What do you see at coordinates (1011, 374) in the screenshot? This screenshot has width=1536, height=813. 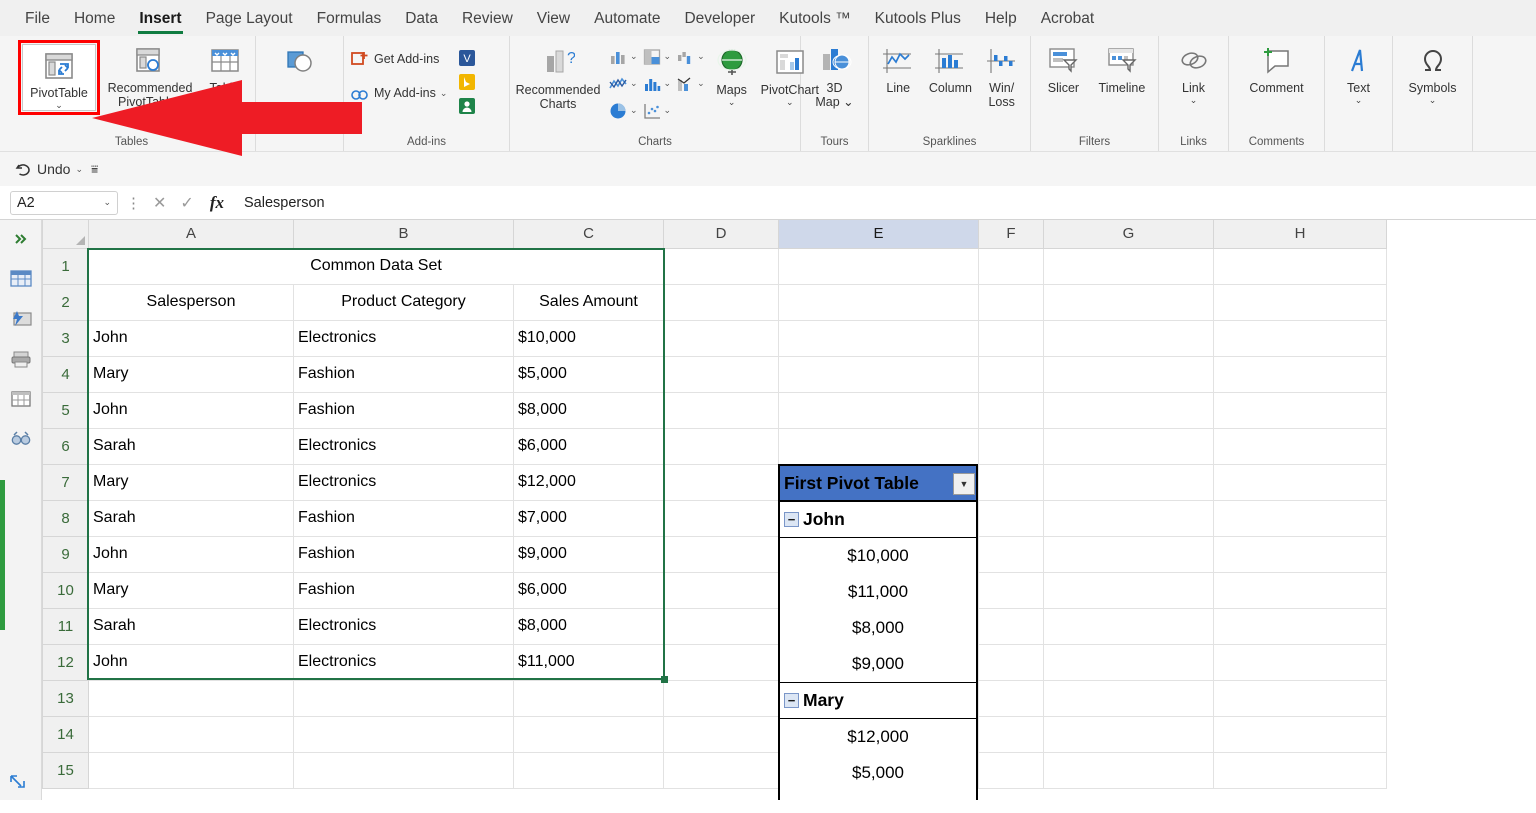 I see `cell-f4` at bounding box center [1011, 374].